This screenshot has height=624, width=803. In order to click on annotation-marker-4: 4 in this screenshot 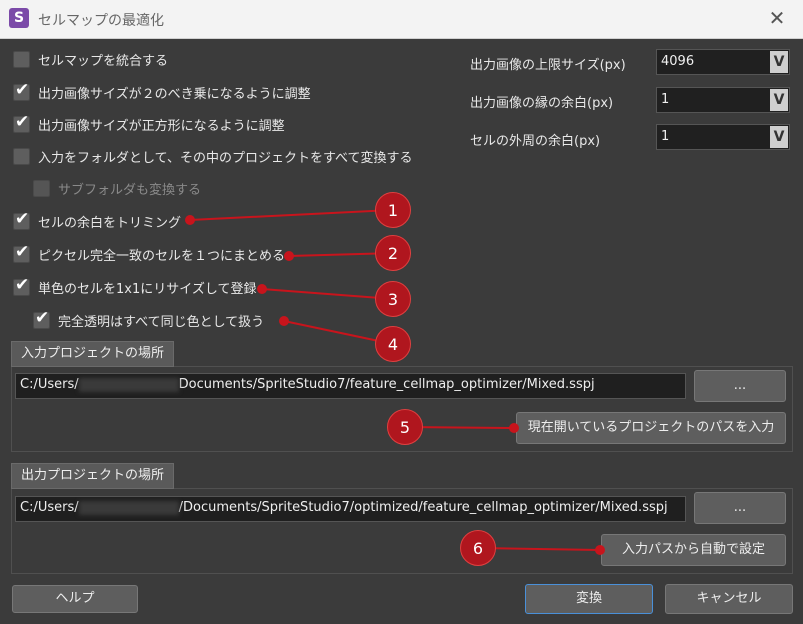, I will do `click(393, 344)`.